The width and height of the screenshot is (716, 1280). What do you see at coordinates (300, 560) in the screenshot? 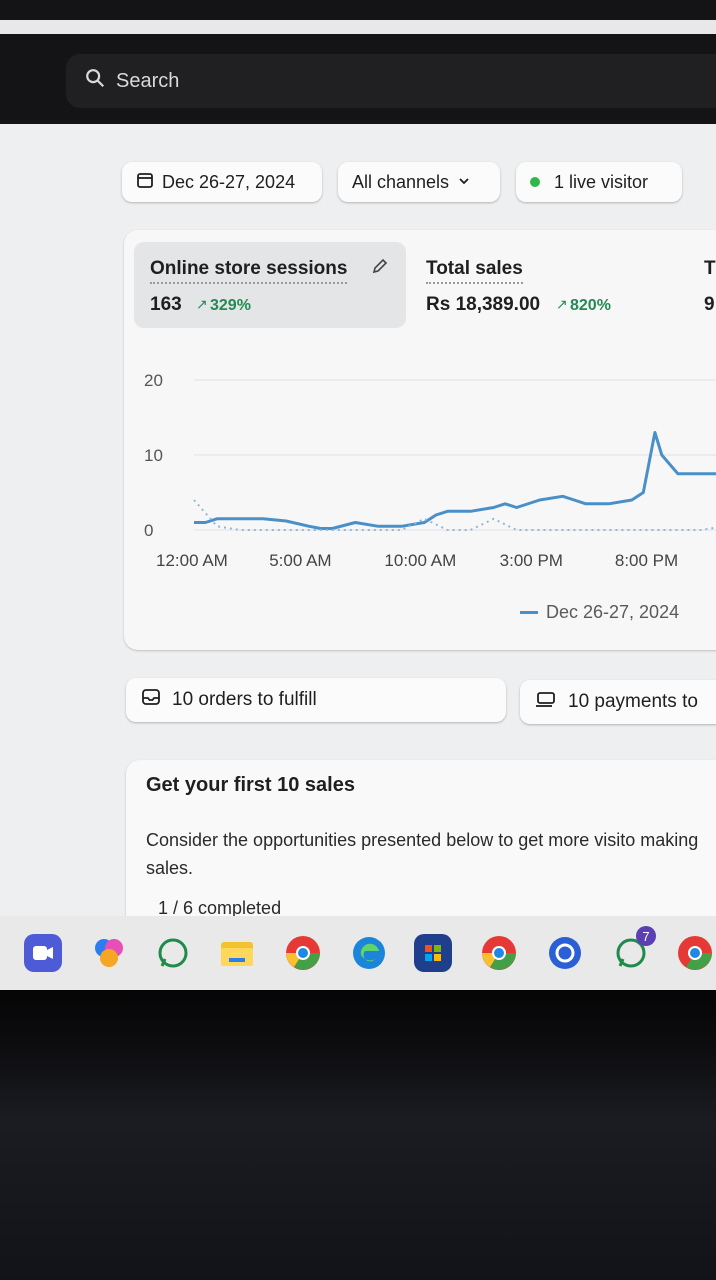
I see `x-tick-label: 5:00 AM` at bounding box center [300, 560].